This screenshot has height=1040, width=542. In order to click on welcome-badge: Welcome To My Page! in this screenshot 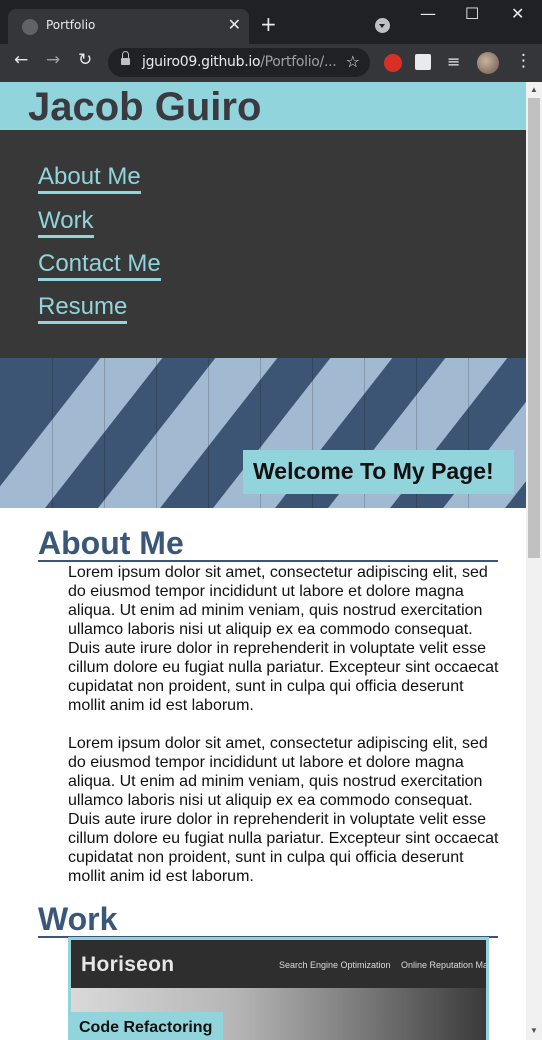, I will do `click(378, 472)`.